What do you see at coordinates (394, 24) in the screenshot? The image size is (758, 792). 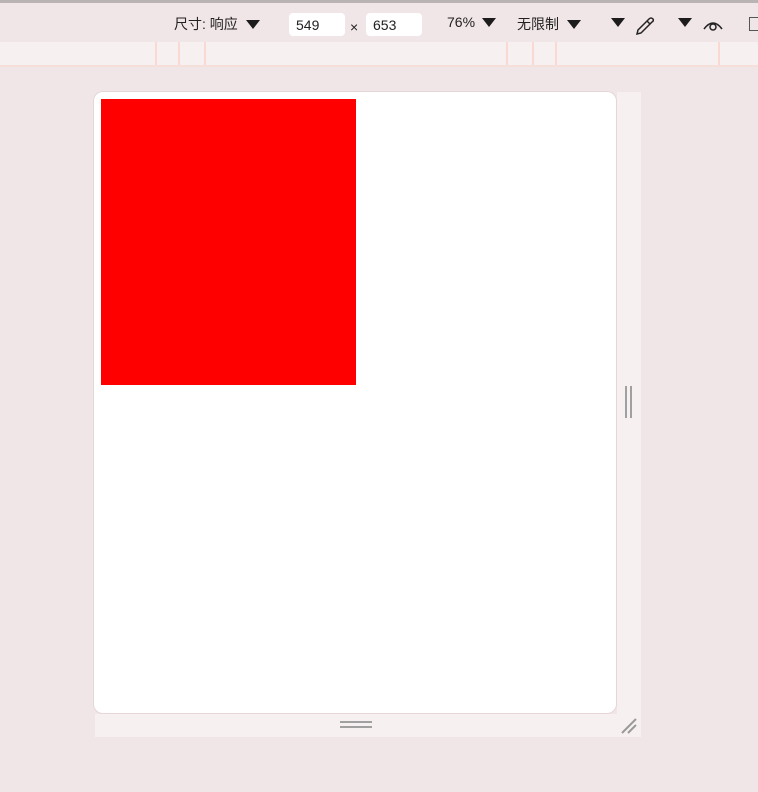 I see `height-input` at bounding box center [394, 24].